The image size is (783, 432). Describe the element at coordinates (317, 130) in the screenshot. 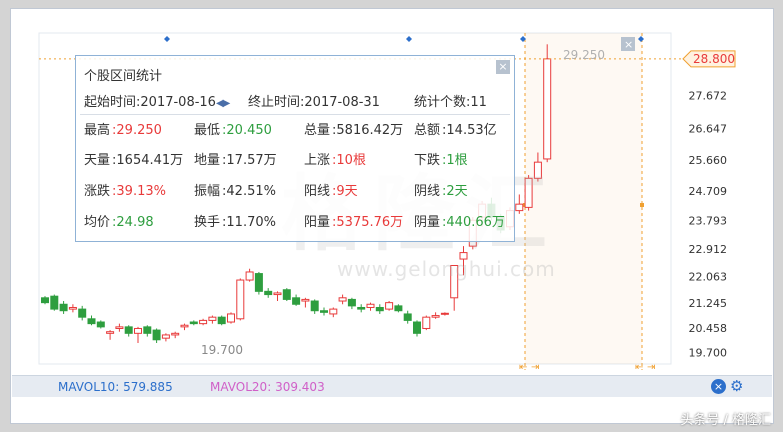

I see `stat-label: 总量` at that location.